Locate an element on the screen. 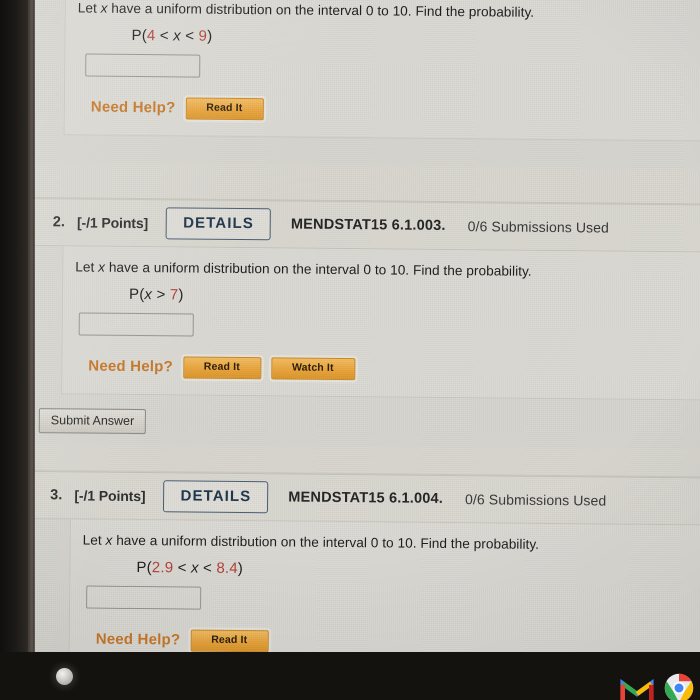 The height and width of the screenshot is (700, 700). need-help-label-3: Need Help? is located at coordinates (138, 639).